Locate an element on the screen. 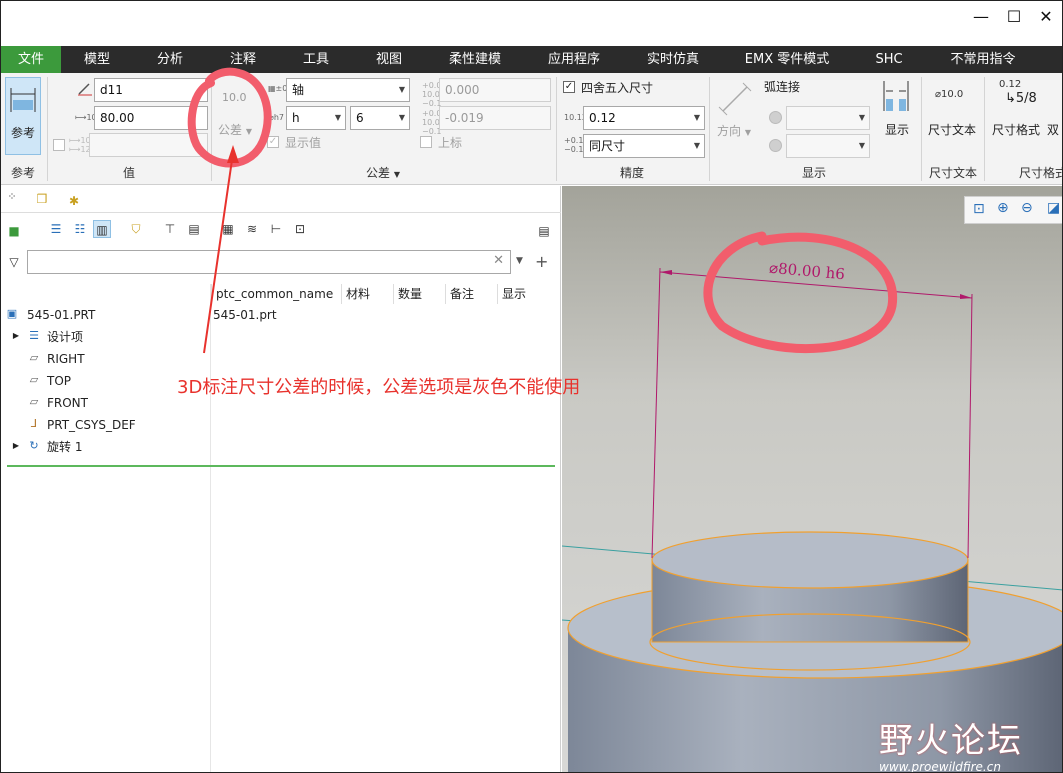 The image size is (1063, 773). dimension-text-button: 尺寸文本 is located at coordinates (952, 129).